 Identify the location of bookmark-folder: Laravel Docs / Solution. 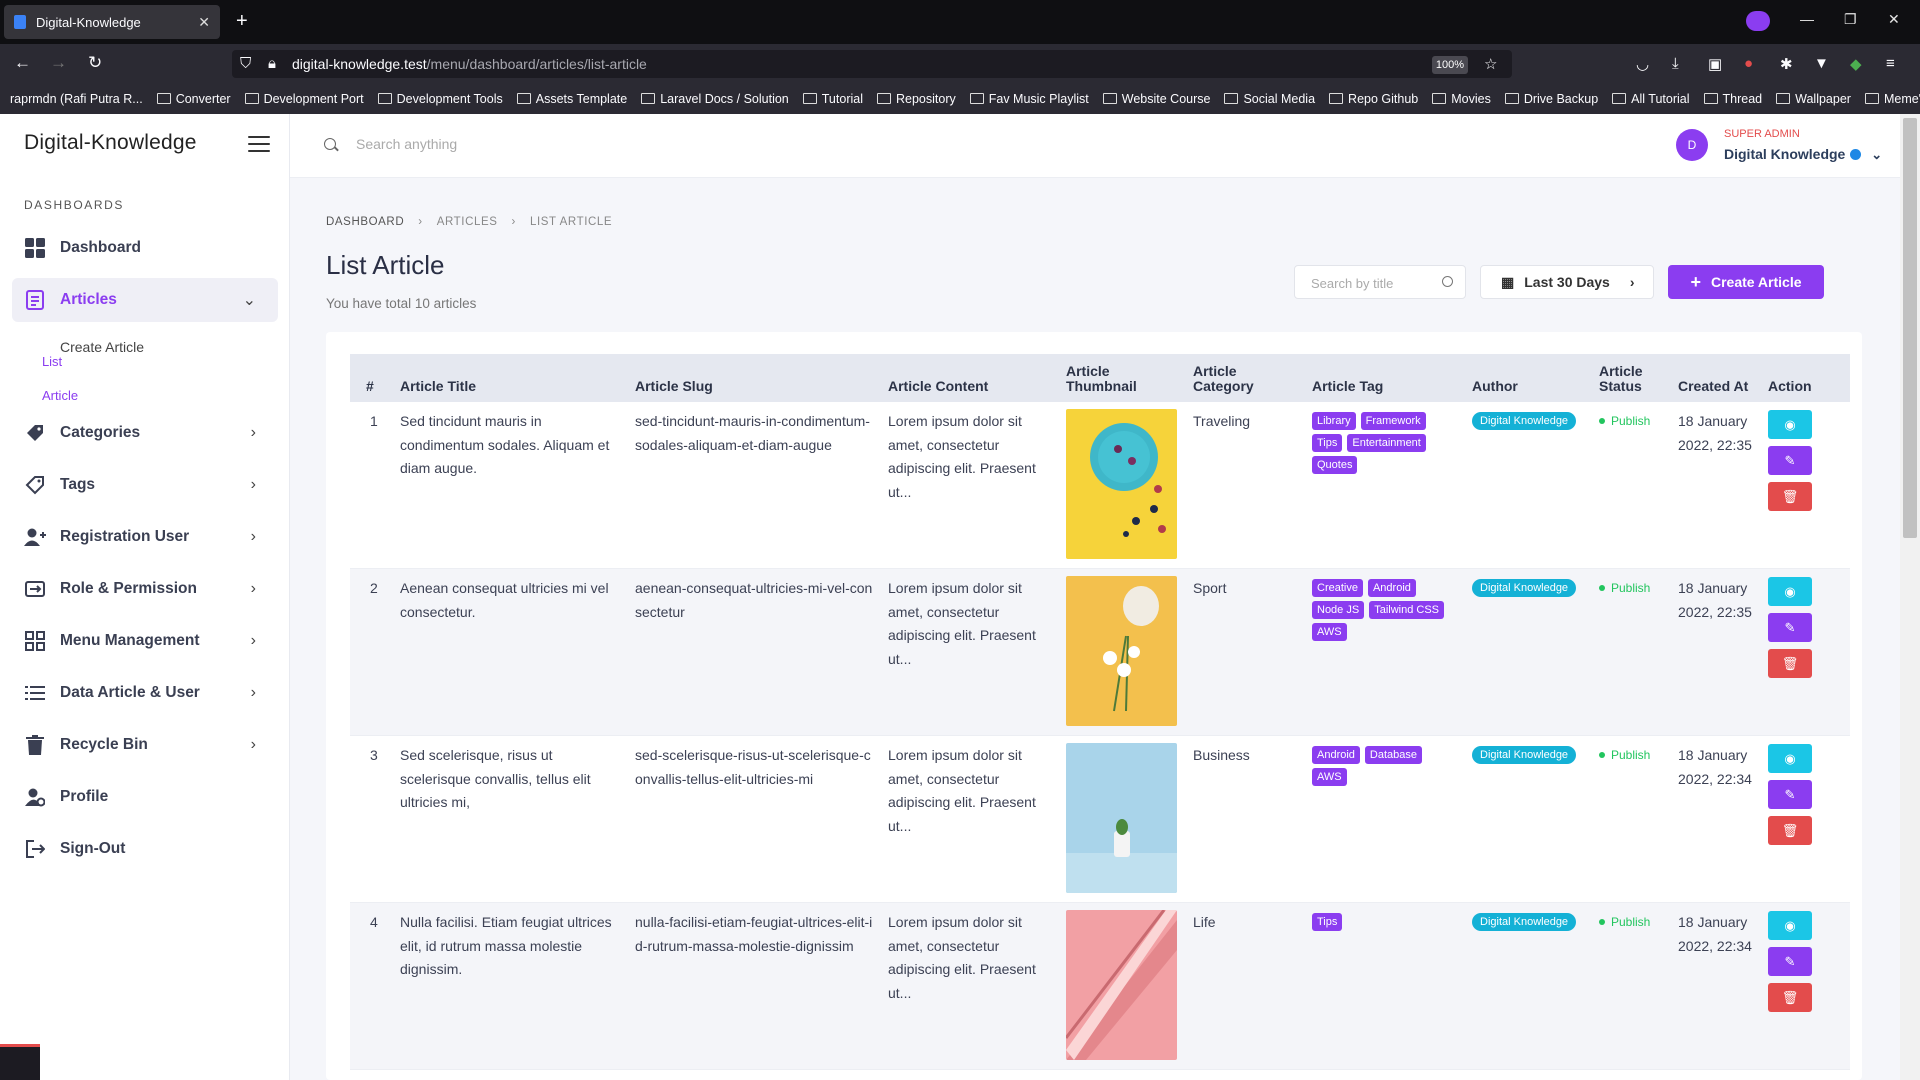
(715, 99).